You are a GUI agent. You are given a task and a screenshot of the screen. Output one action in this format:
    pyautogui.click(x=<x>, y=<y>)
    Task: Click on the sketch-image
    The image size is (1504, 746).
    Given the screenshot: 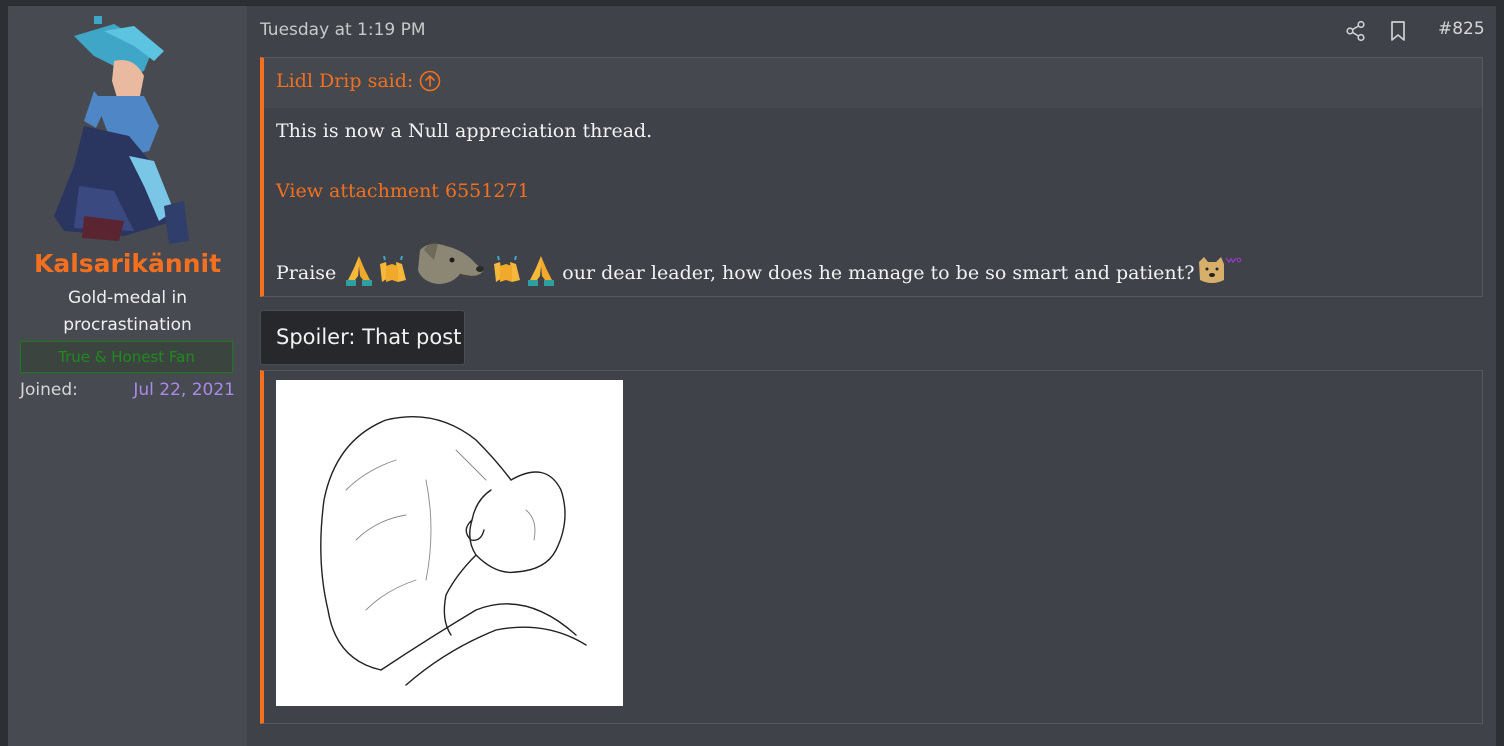 What is the action you would take?
    pyautogui.click(x=449, y=543)
    